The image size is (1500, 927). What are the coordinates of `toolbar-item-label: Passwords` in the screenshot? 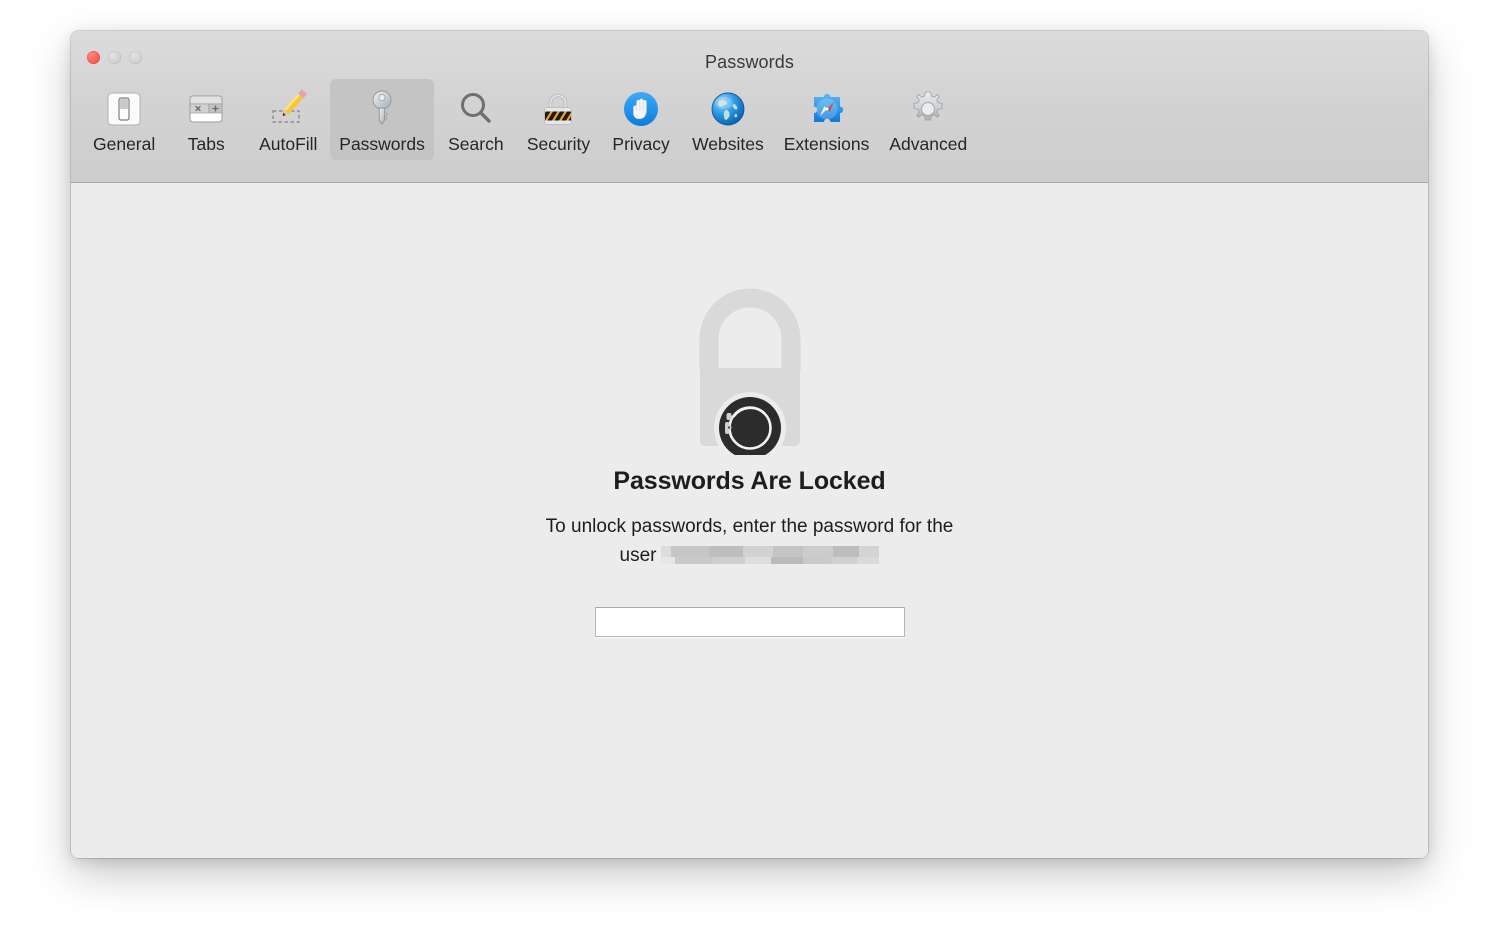 It's located at (382, 144).